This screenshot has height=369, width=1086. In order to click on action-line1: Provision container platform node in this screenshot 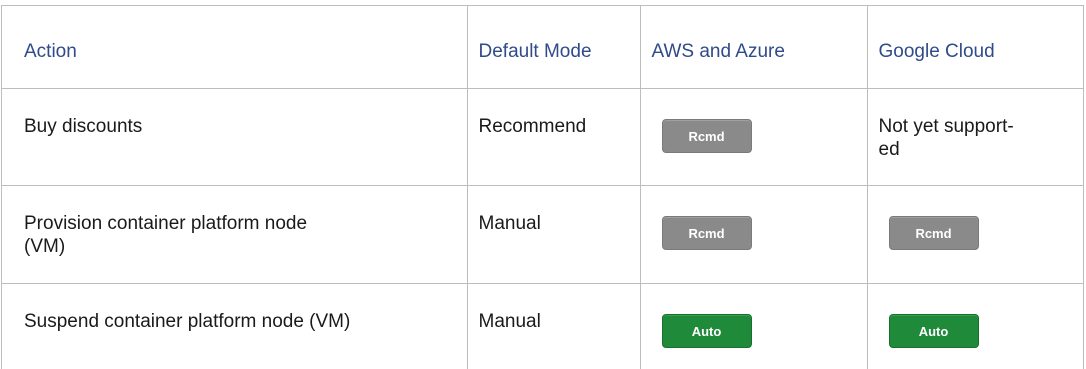, I will do `click(166, 223)`.